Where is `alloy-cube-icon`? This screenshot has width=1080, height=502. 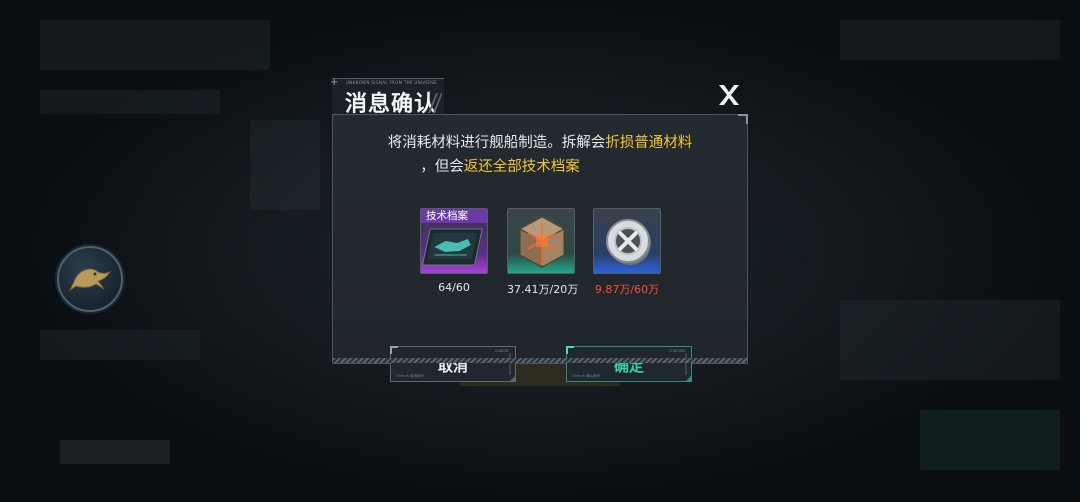 alloy-cube-icon is located at coordinates (542, 242).